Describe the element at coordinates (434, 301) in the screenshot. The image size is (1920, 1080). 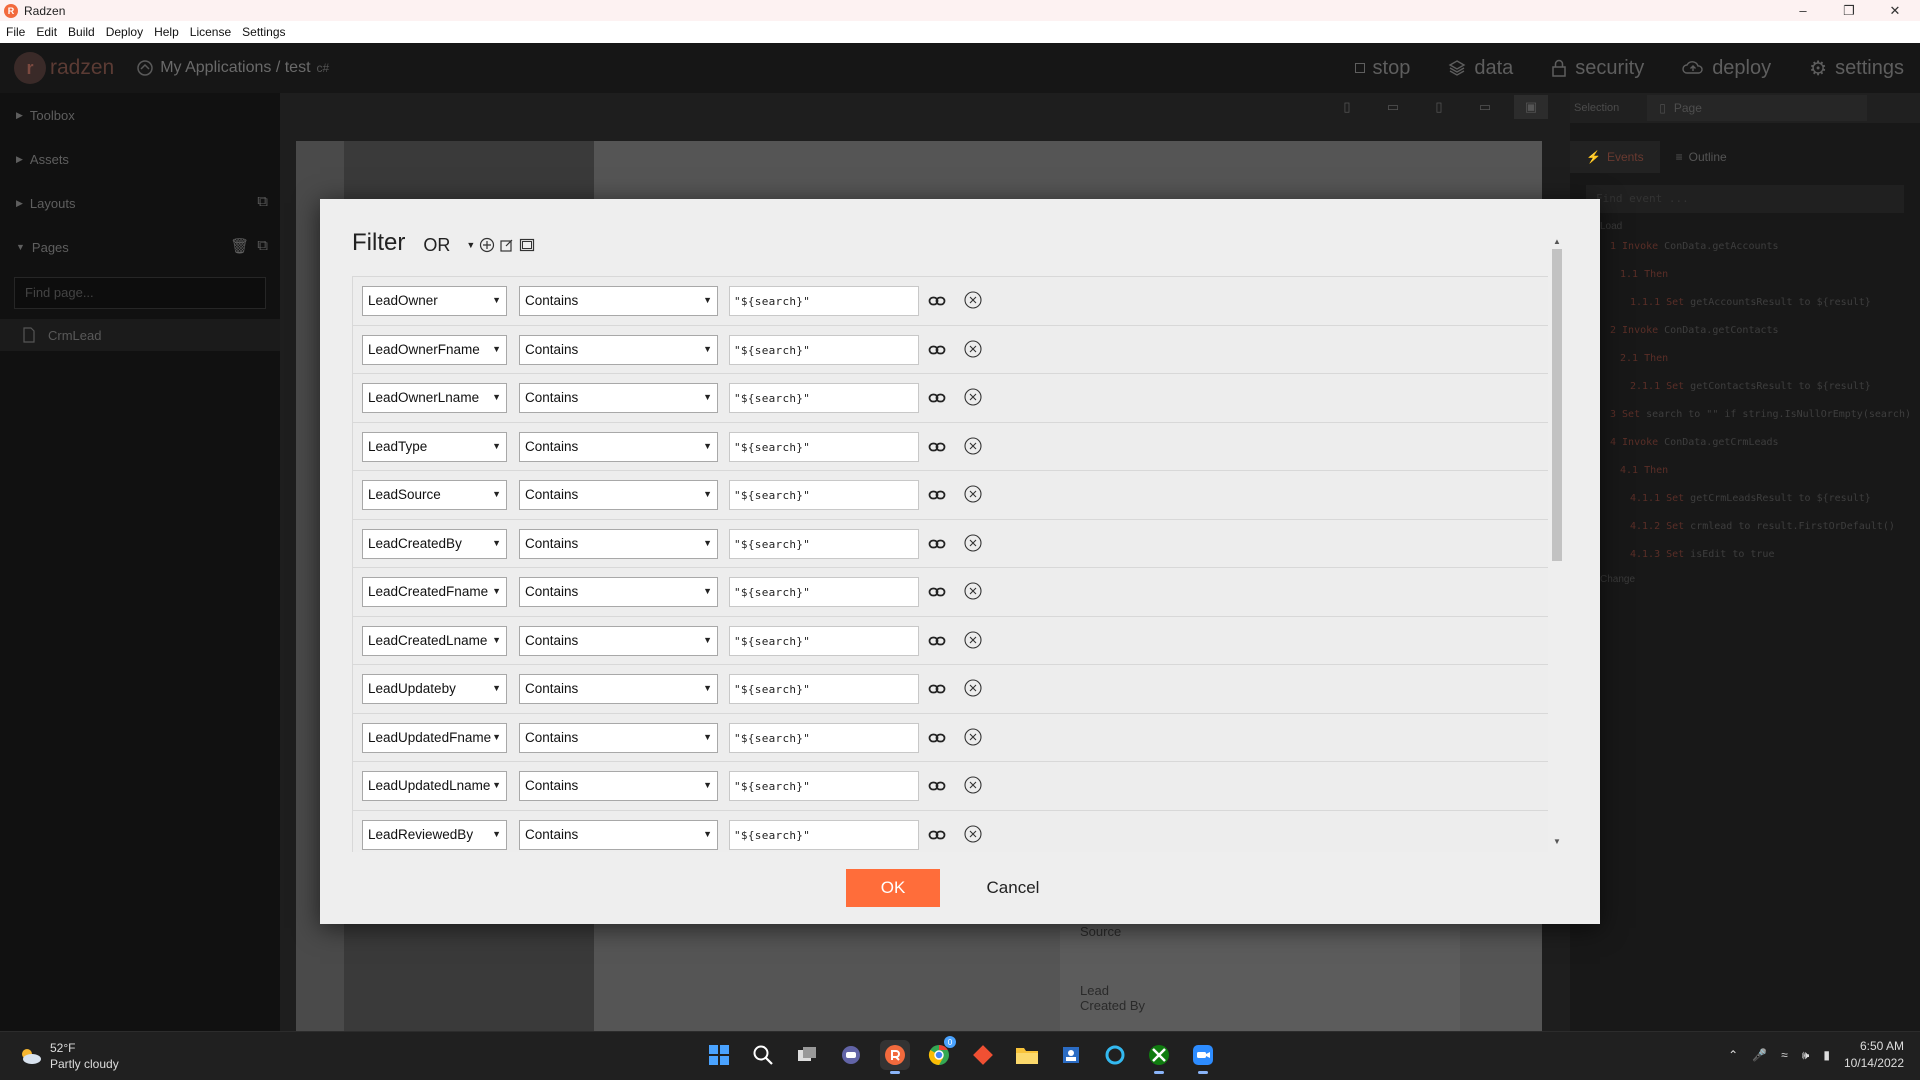
I see `field-select: LeadOwner ▼` at that location.